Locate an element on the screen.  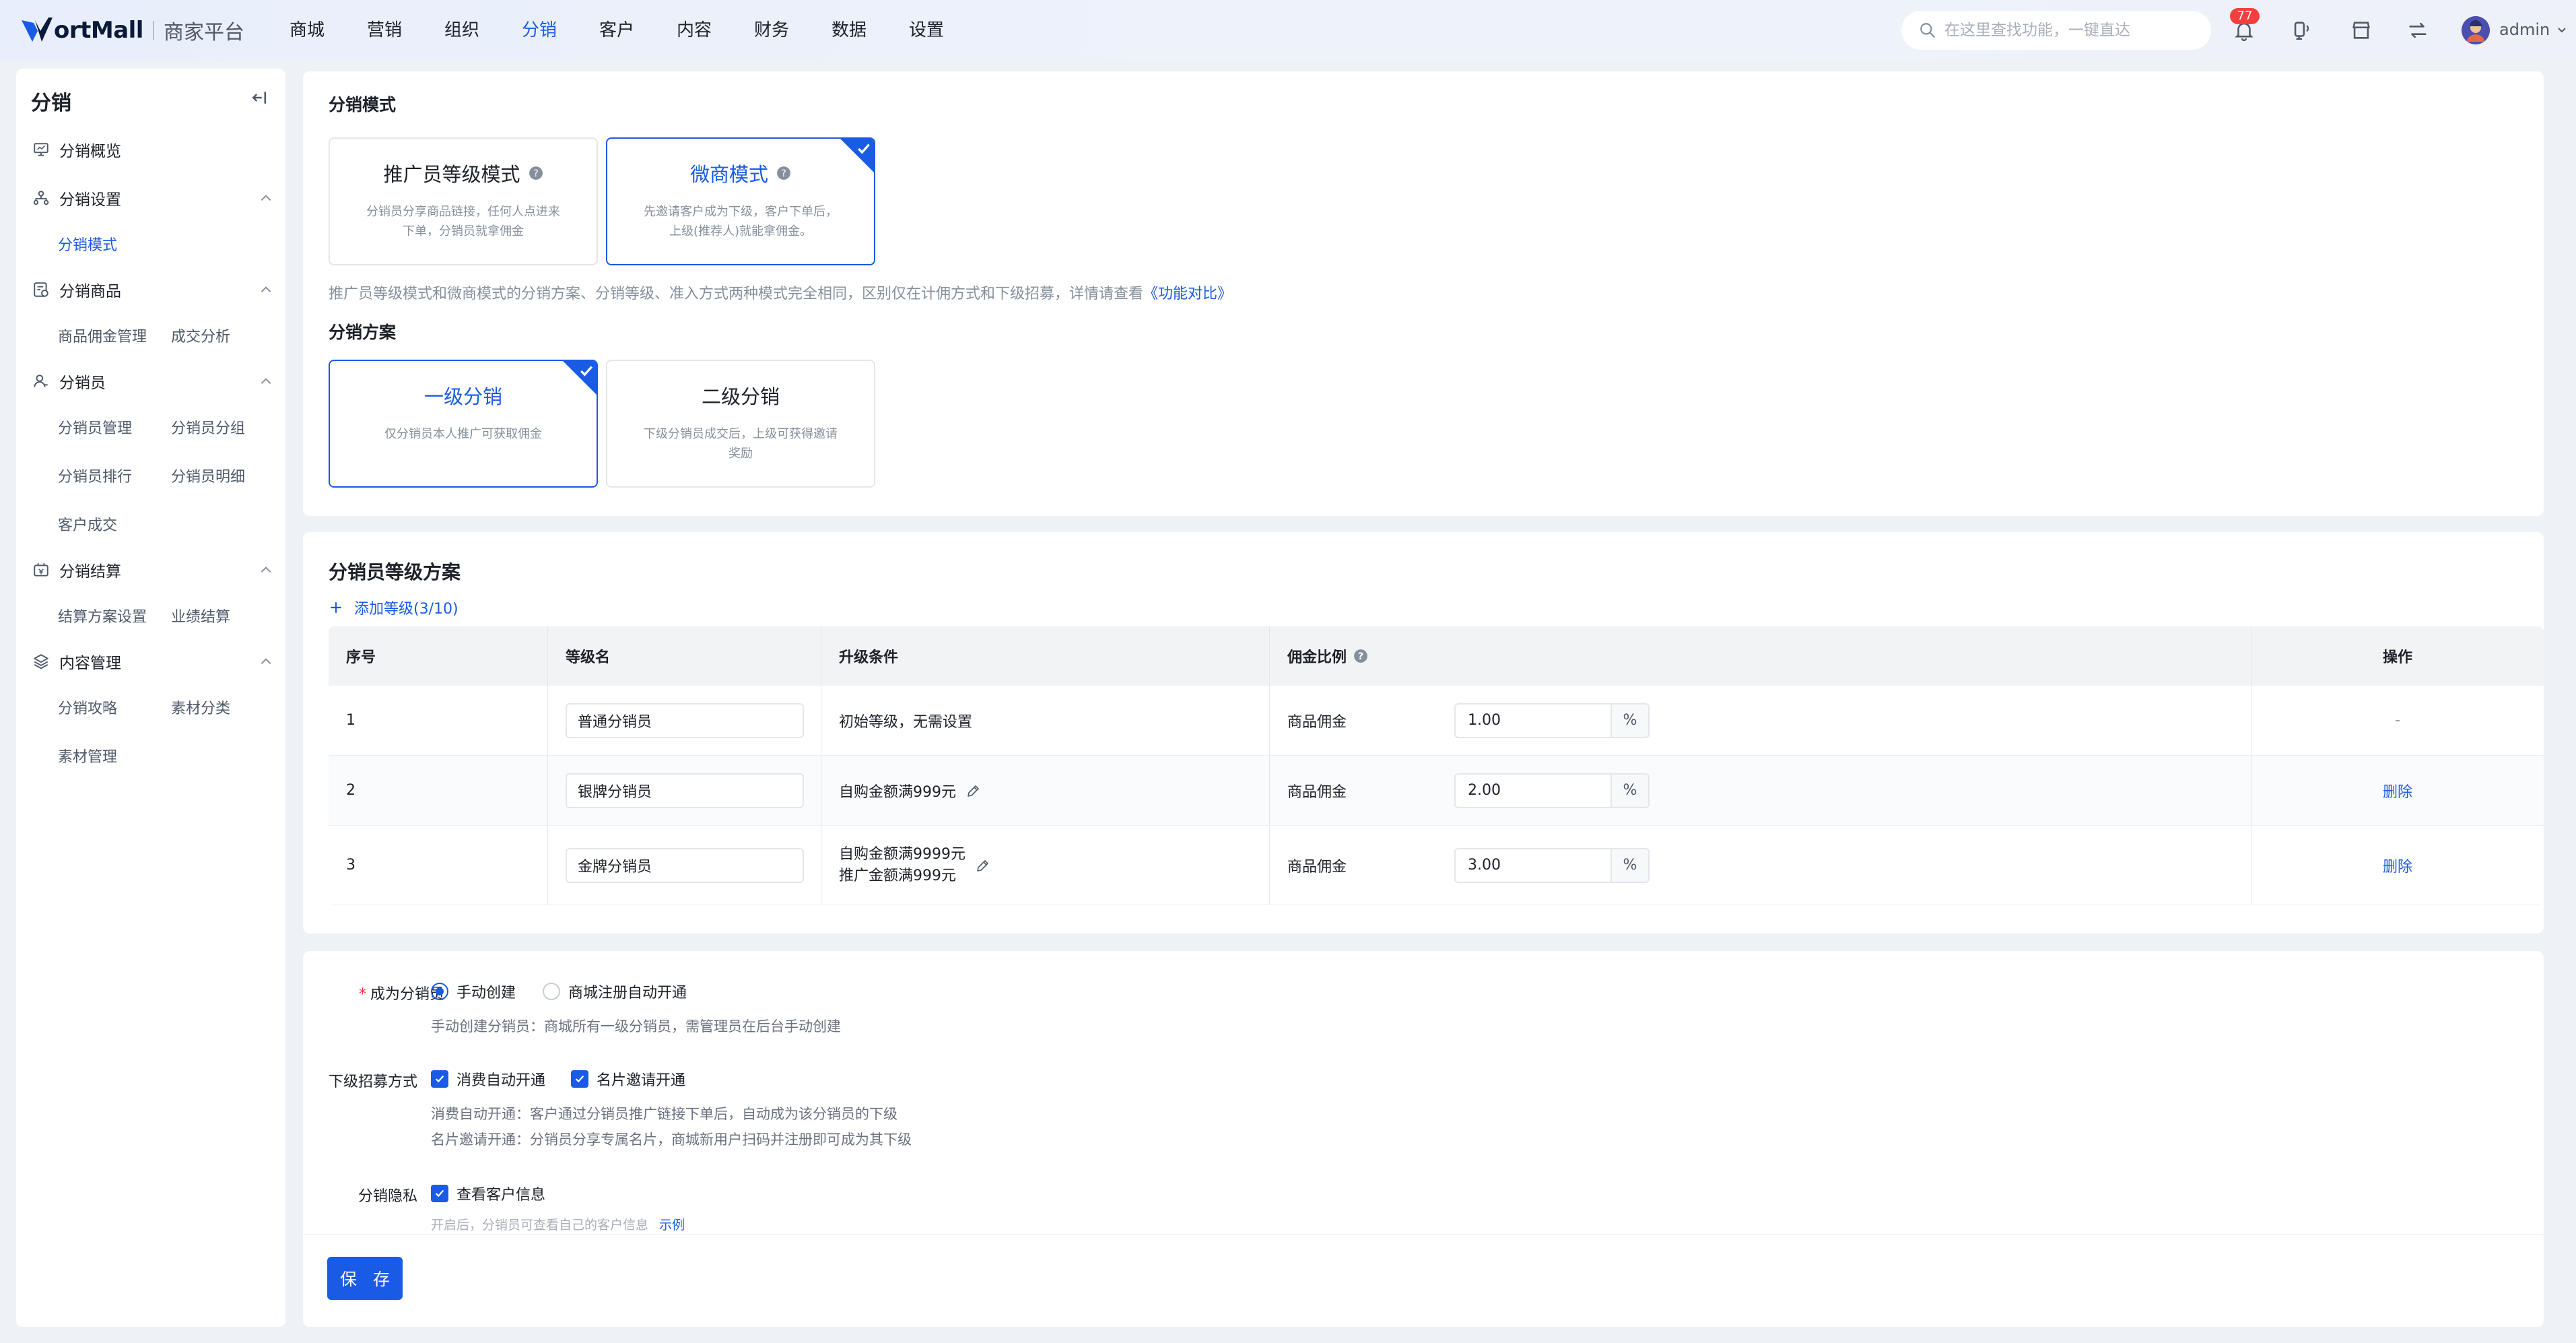
sidebar-item-material-category: 素材分类 is located at coordinates (201, 707).